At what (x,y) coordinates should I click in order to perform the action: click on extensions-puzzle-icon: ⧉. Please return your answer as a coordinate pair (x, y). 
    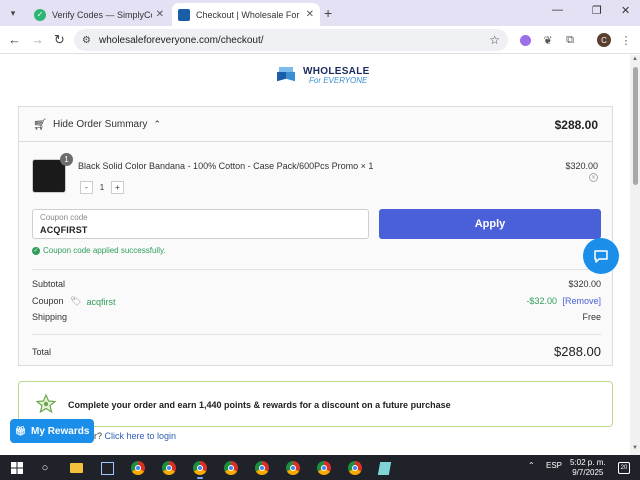
    Looking at the image, I should click on (570, 40).